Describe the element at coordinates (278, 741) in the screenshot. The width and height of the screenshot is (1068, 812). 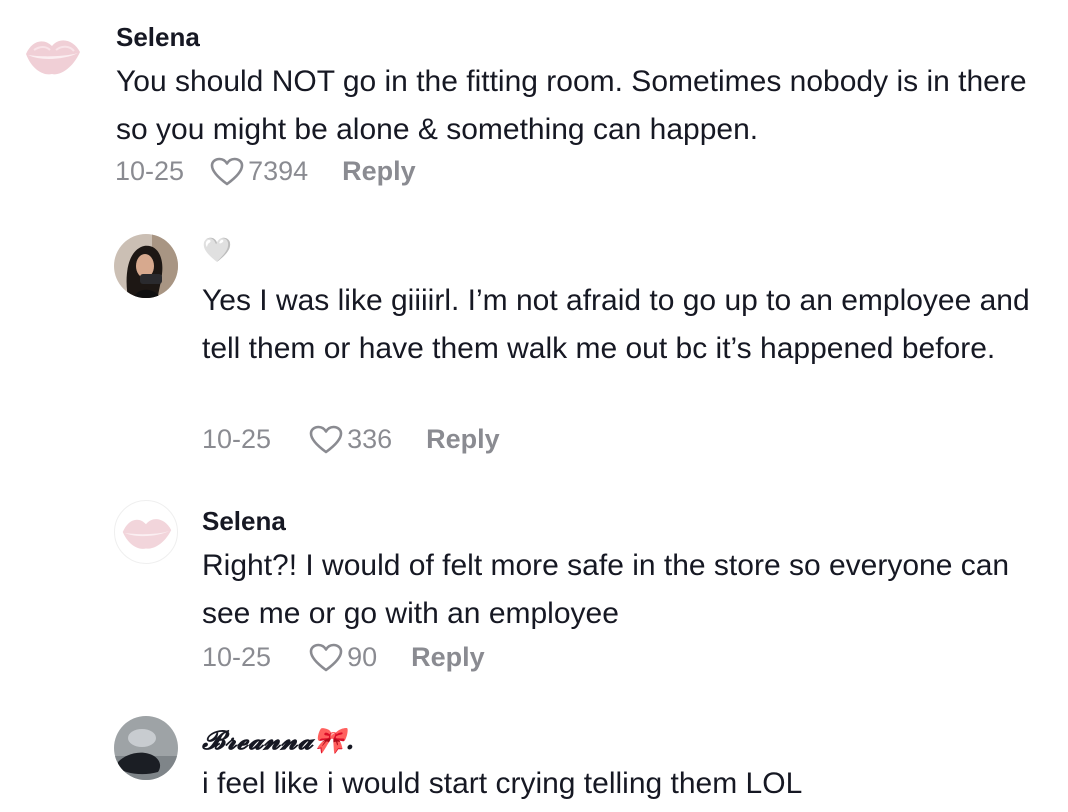
I see `comment-username: 𝓑𝓻𝓮𝓪𝓷𝓷𝓪🎀.` at that location.